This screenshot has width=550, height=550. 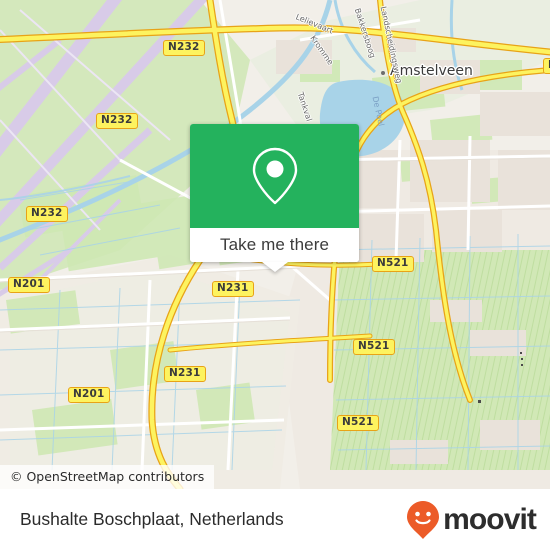 I want to click on take-me-there-card: Take me there, so click(x=274, y=198).